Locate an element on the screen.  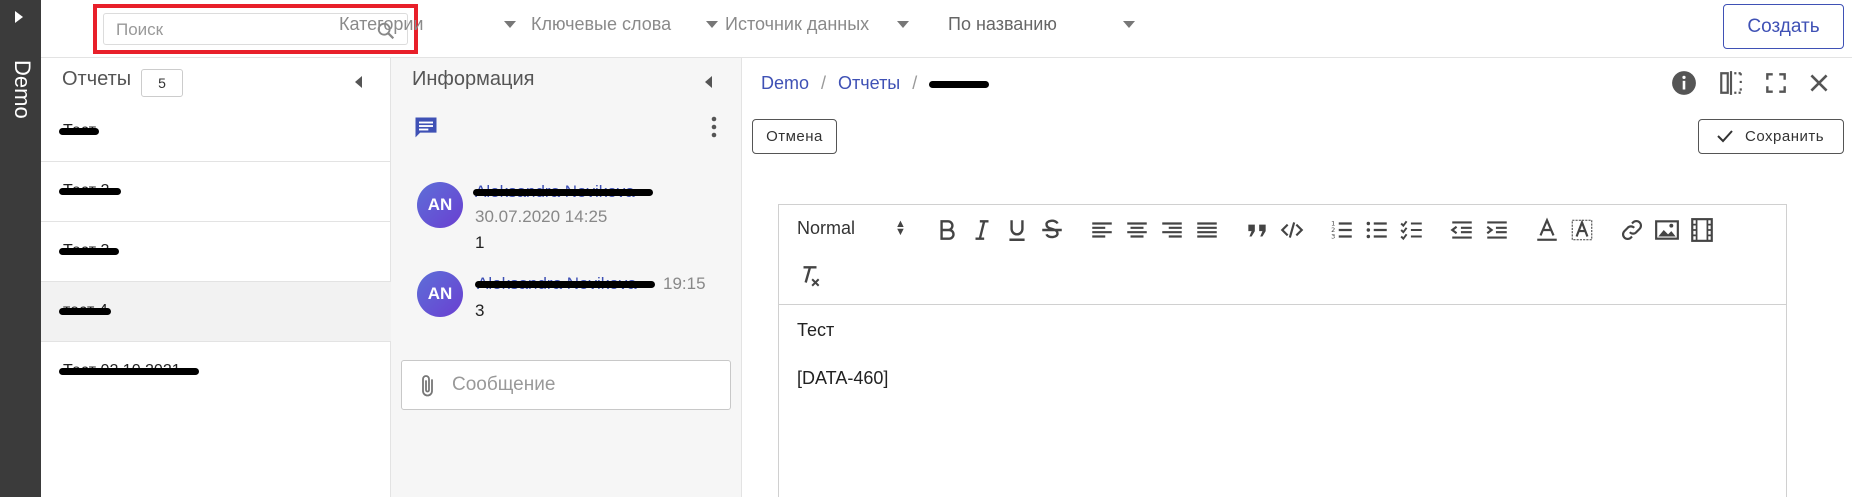
save-button: Сохранить is located at coordinates (1771, 136).